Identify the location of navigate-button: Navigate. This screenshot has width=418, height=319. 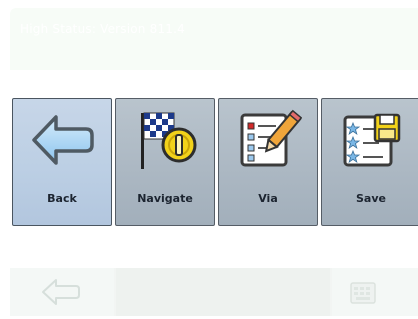
(165, 162).